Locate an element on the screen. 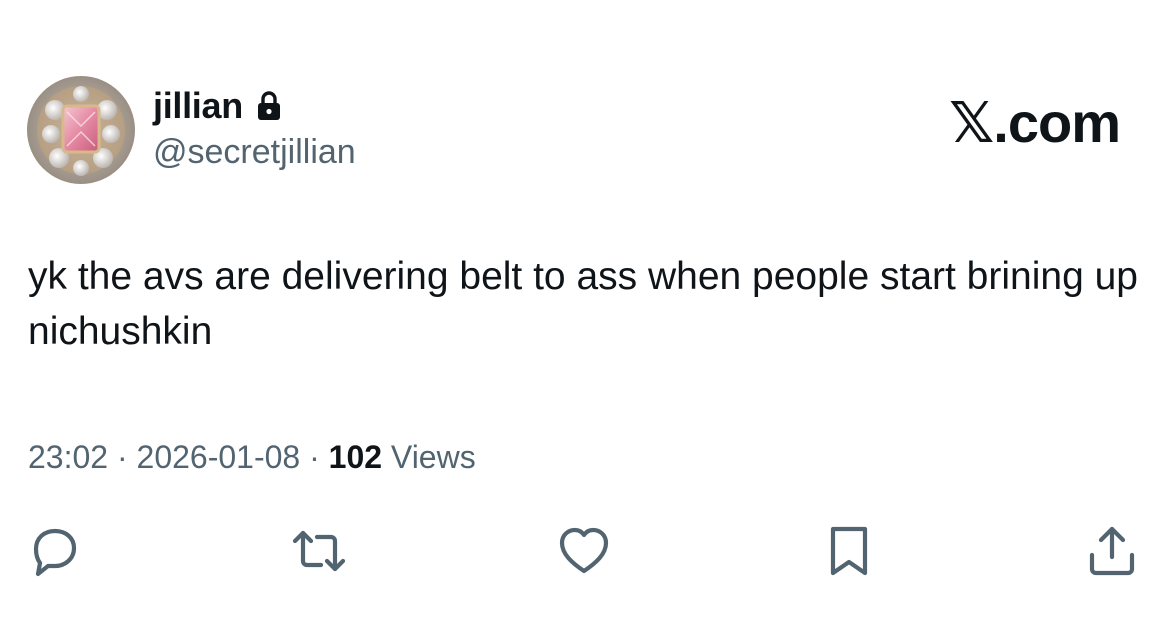 This screenshot has width=1170, height=623. repost-icon is located at coordinates (319, 551).